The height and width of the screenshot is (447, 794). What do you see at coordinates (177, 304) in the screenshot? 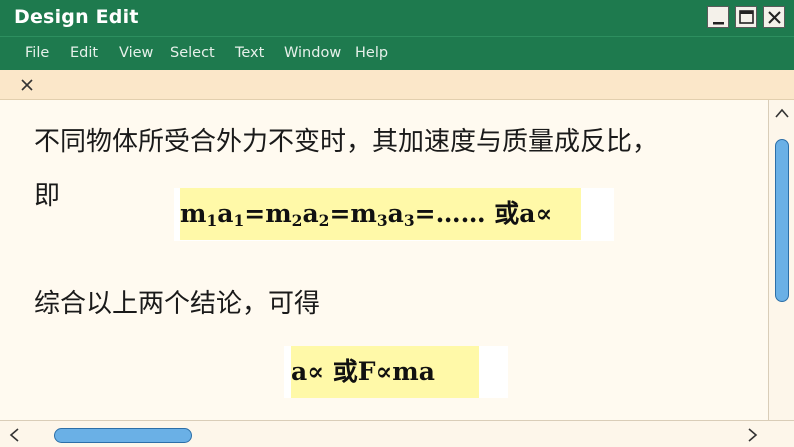
I see `text-line-3: 综合以上两个结论，可得` at bounding box center [177, 304].